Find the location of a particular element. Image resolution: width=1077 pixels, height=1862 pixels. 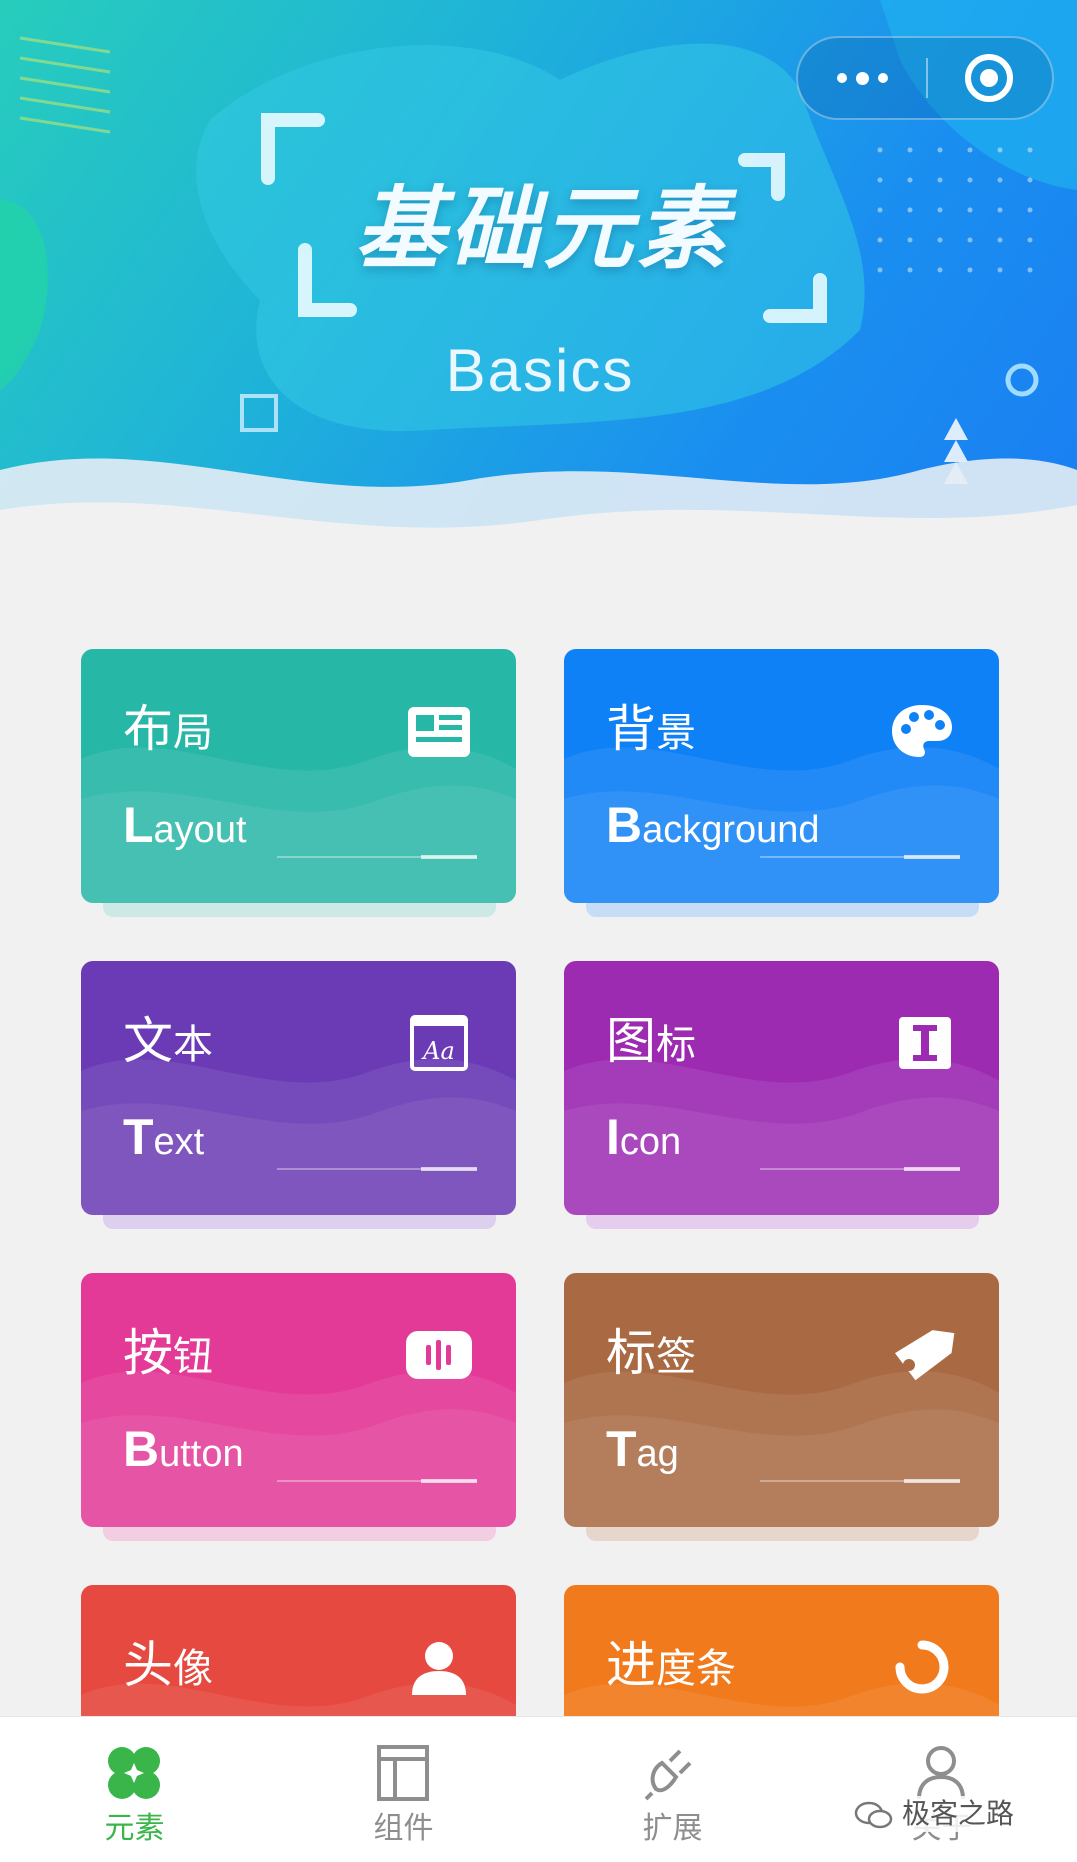

tab-components: 组件 is located at coordinates (403, 1789).